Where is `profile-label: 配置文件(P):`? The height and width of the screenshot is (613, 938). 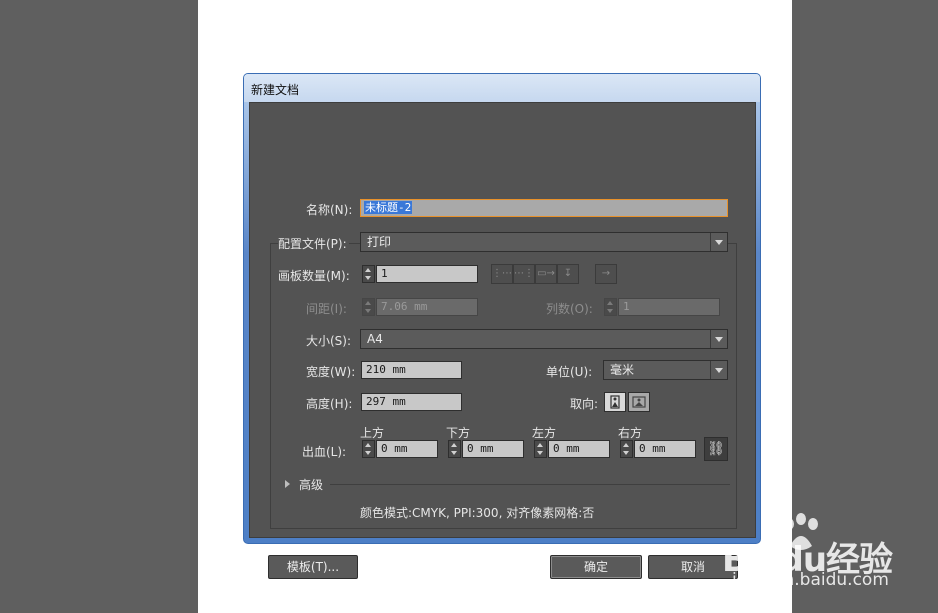
profile-label: 配置文件(P): is located at coordinates (313, 243).